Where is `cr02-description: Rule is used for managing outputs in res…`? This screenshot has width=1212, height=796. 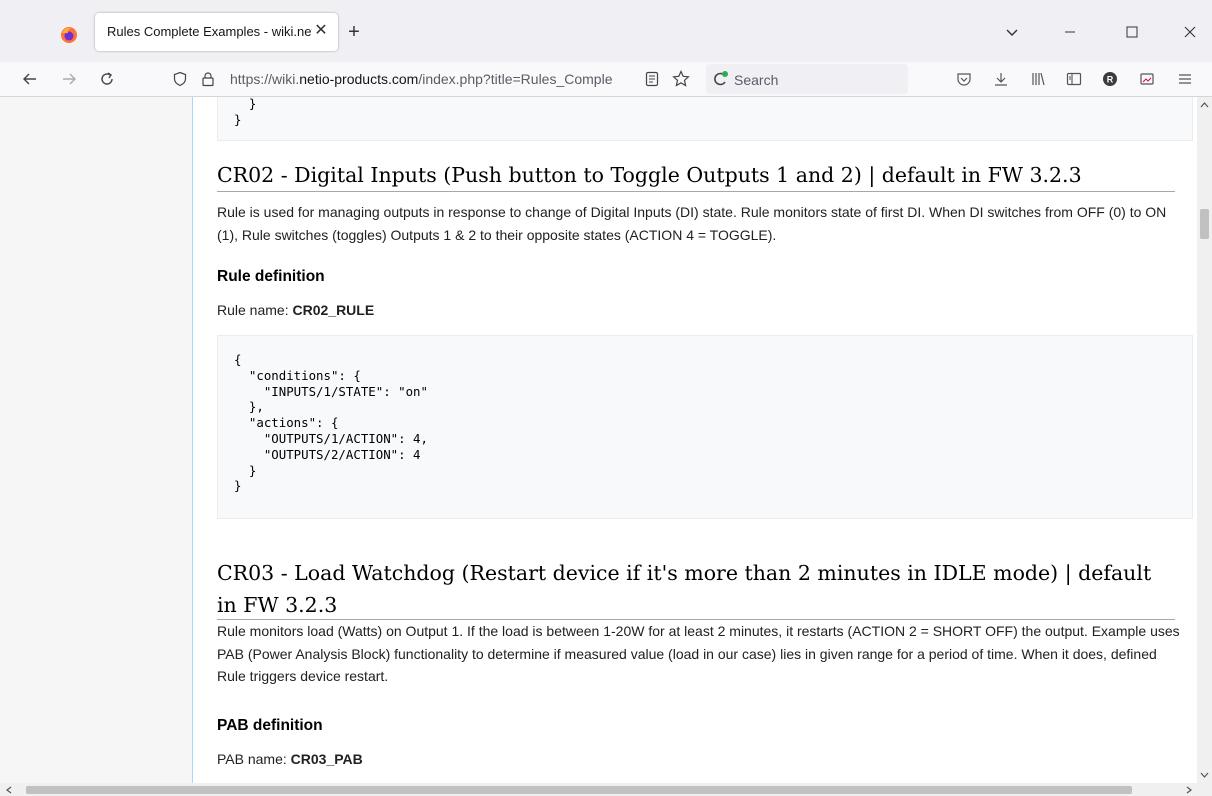
cr02-description: Rule is used for managing outputs in res… is located at coordinates (692, 223).